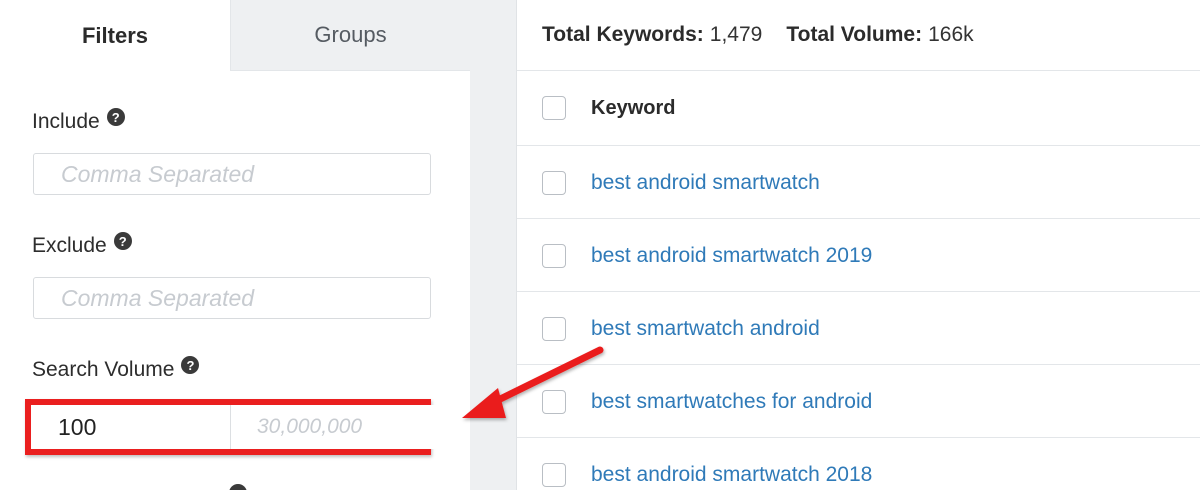 This screenshot has height=490, width=1200. What do you see at coordinates (122, 241) in the screenshot?
I see `exclude-help-icon: ?` at bounding box center [122, 241].